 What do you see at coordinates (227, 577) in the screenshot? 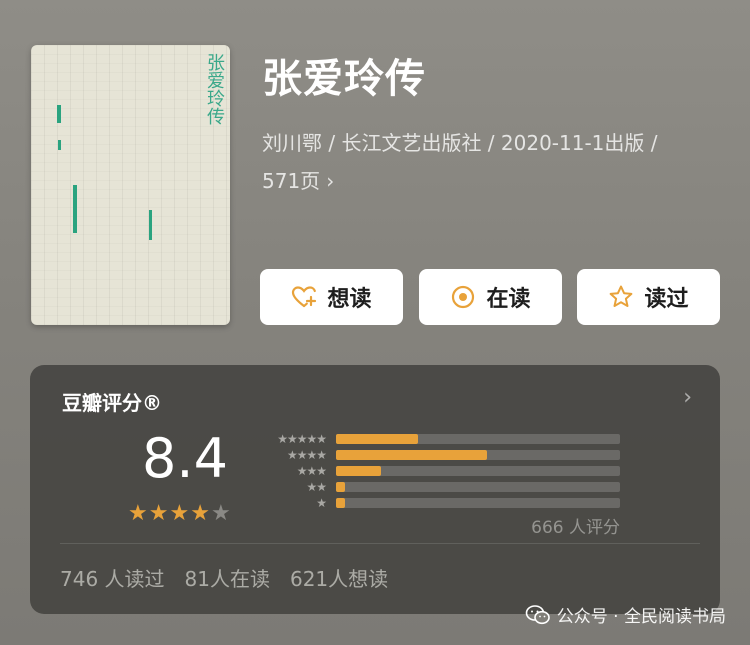
I see `reading-count: 81人在读` at bounding box center [227, 577].